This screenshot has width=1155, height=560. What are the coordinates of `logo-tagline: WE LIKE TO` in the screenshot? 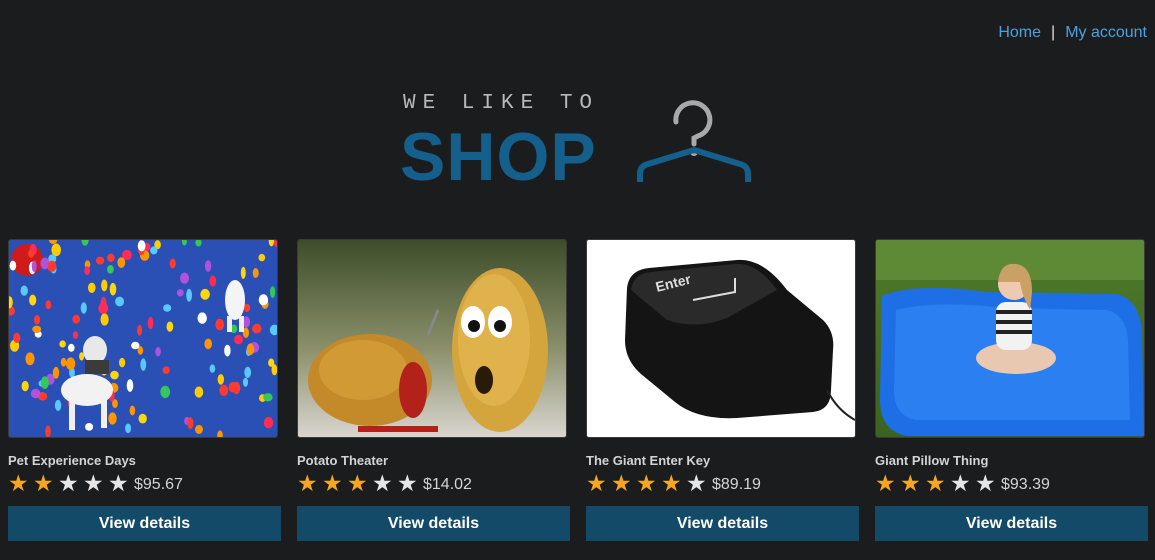 It's located at (501, 103).